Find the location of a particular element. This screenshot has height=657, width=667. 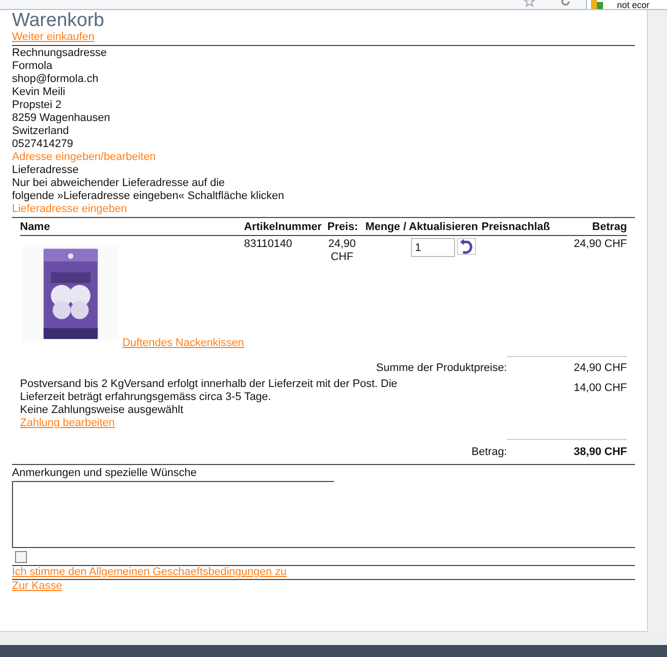

continue-shopping-link: Weiter einkaufen is located at coordinates (53, 37).